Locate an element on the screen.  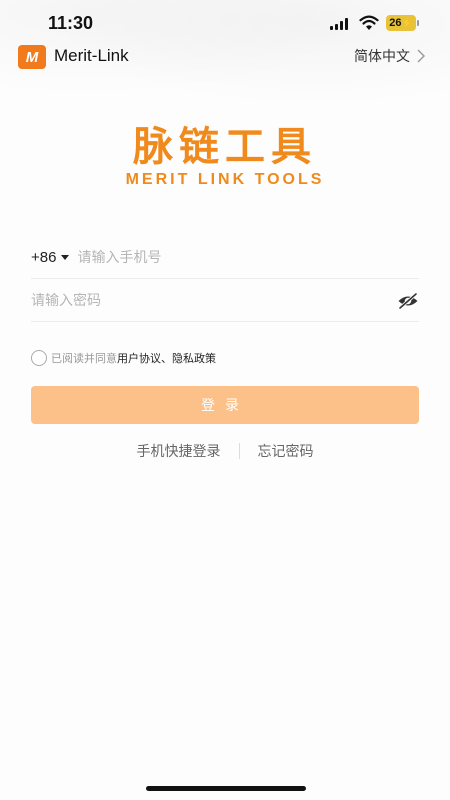
signal-icon is located at coordinates (341, 23).